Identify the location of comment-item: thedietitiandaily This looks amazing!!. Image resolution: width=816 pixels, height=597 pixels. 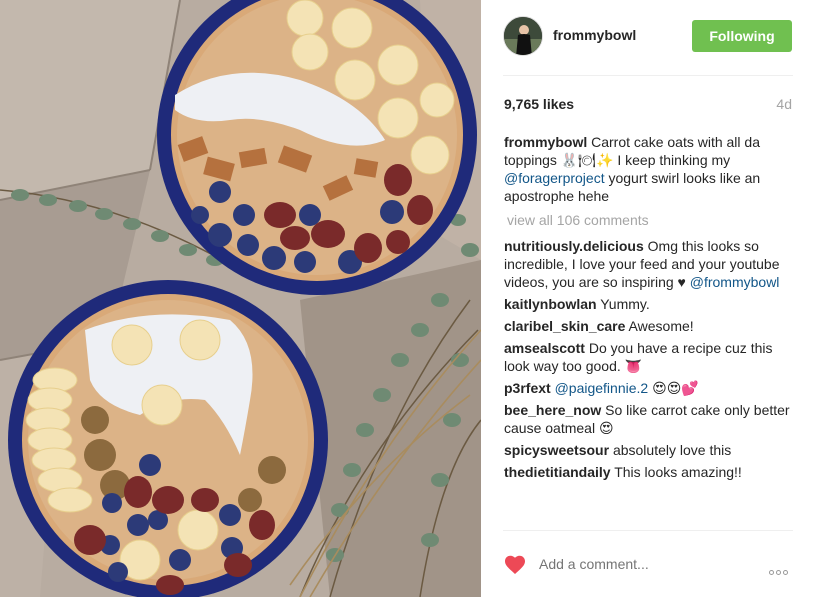
(649, 472).